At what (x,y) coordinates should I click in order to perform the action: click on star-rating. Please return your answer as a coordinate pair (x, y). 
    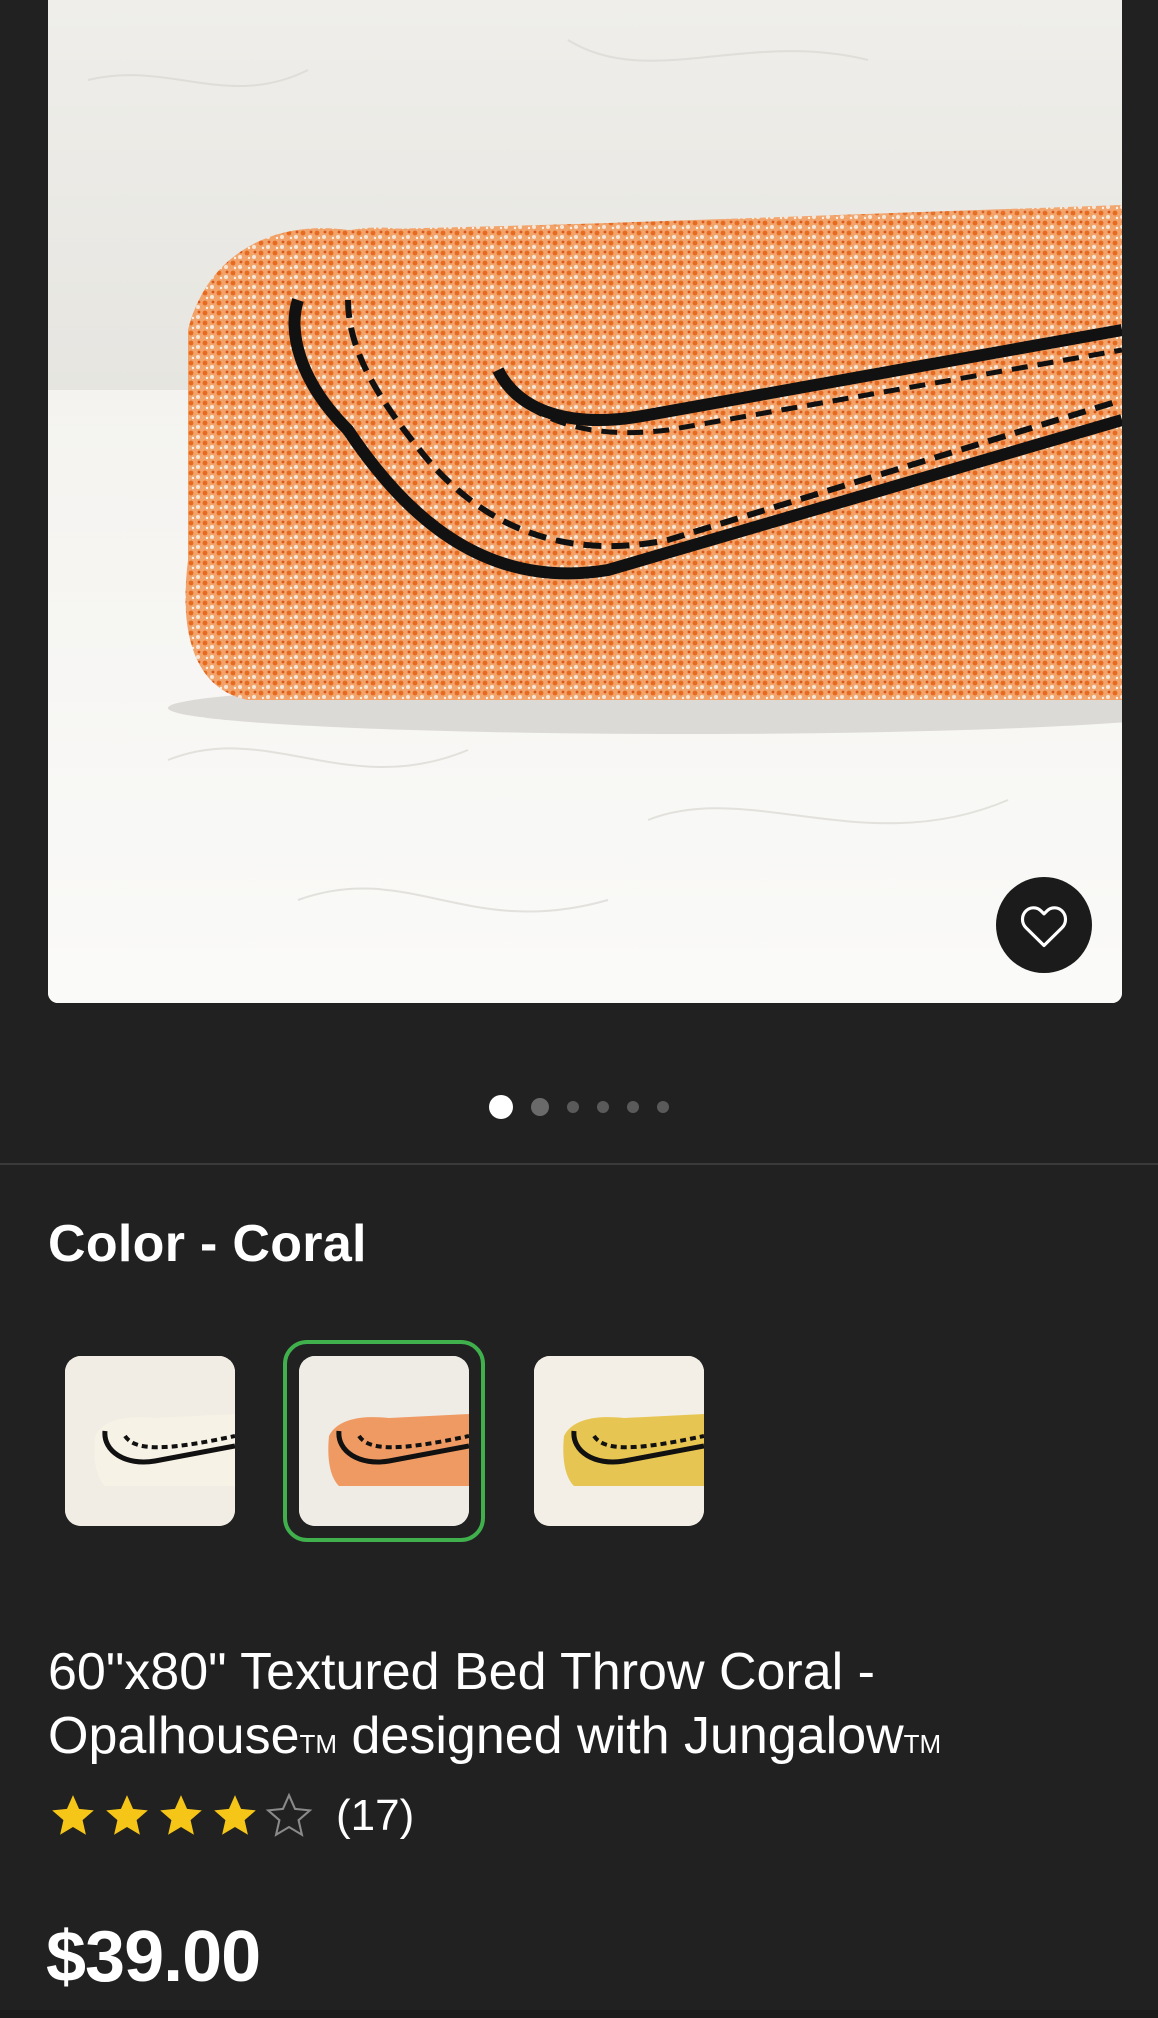
    Looking at the image, I should click on (181, 1816).